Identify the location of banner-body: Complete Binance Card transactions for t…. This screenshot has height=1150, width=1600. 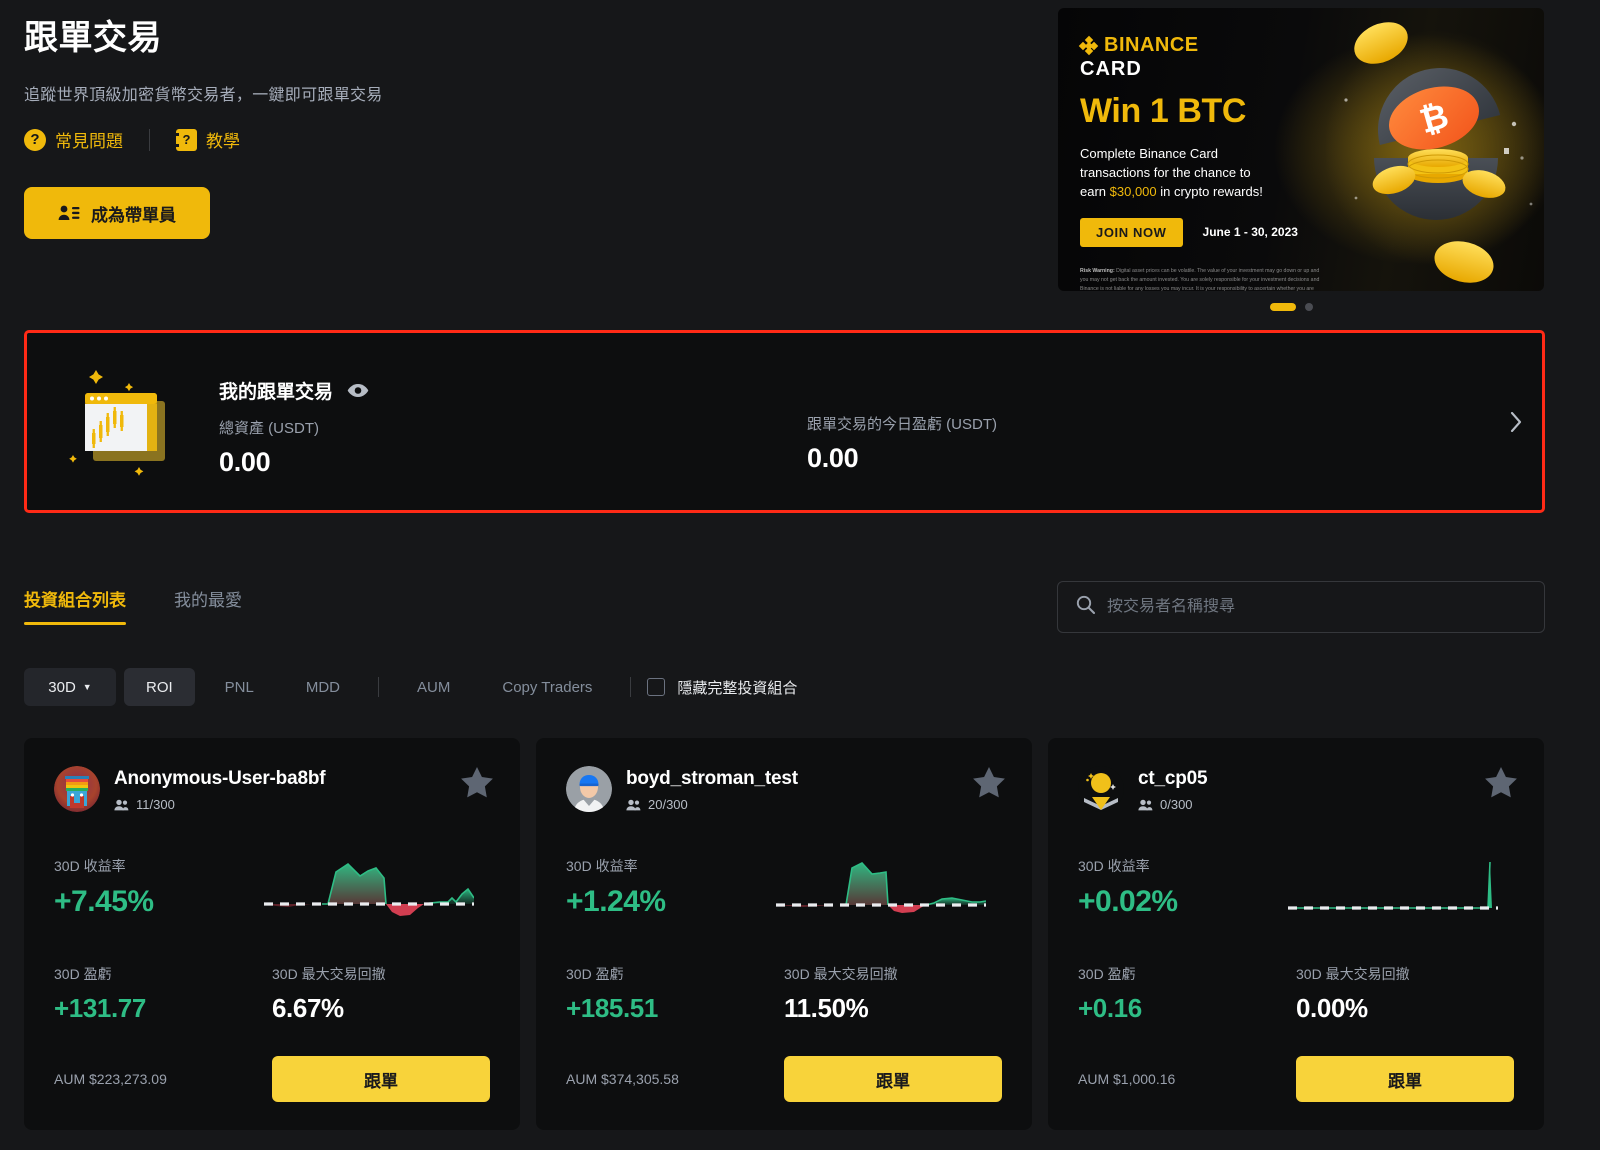
(1210, 173).